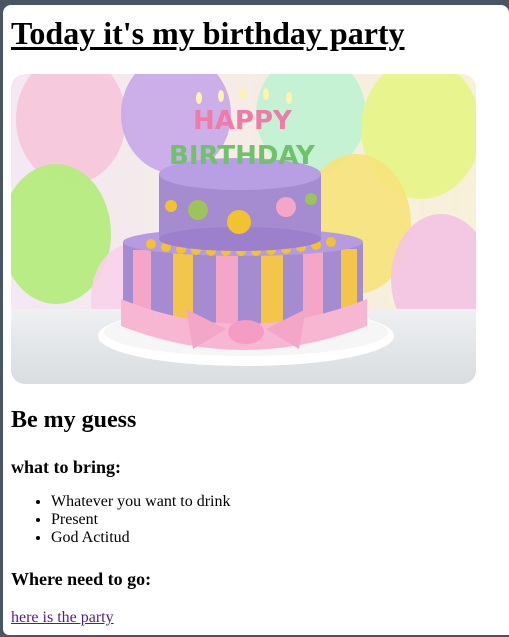 This screenshot has height=637, width=509. I want to click on list-item: Present, so click(141, 520).